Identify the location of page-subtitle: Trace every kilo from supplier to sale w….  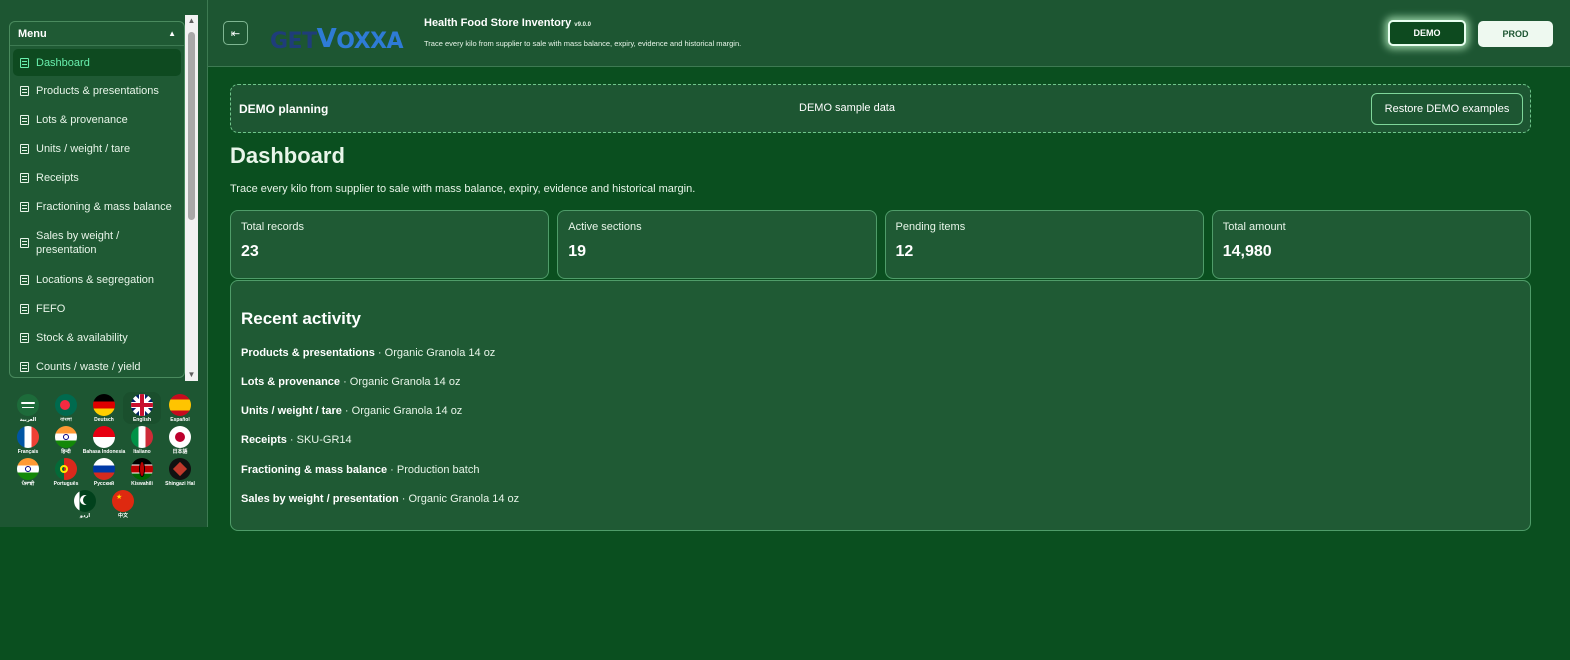
(463, 189).